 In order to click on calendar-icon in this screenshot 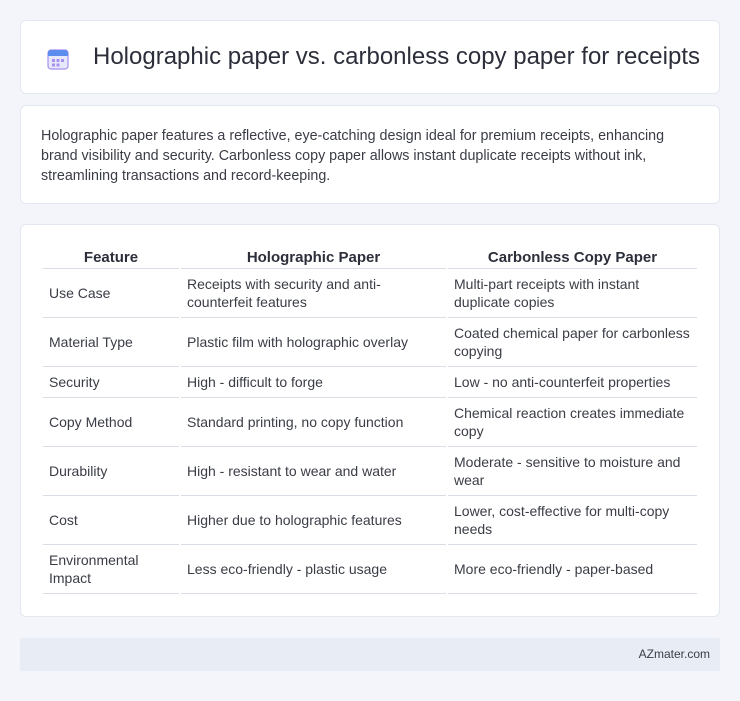, I will do `click(58, 59)`.